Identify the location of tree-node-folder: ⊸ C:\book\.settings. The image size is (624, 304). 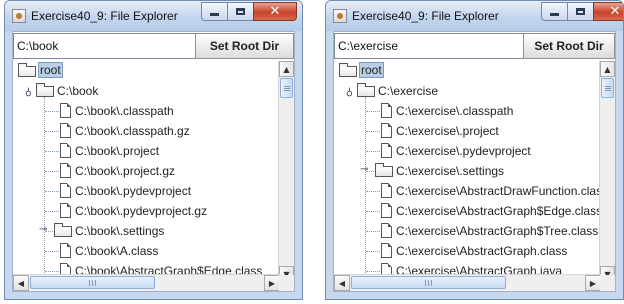
(147, 231).